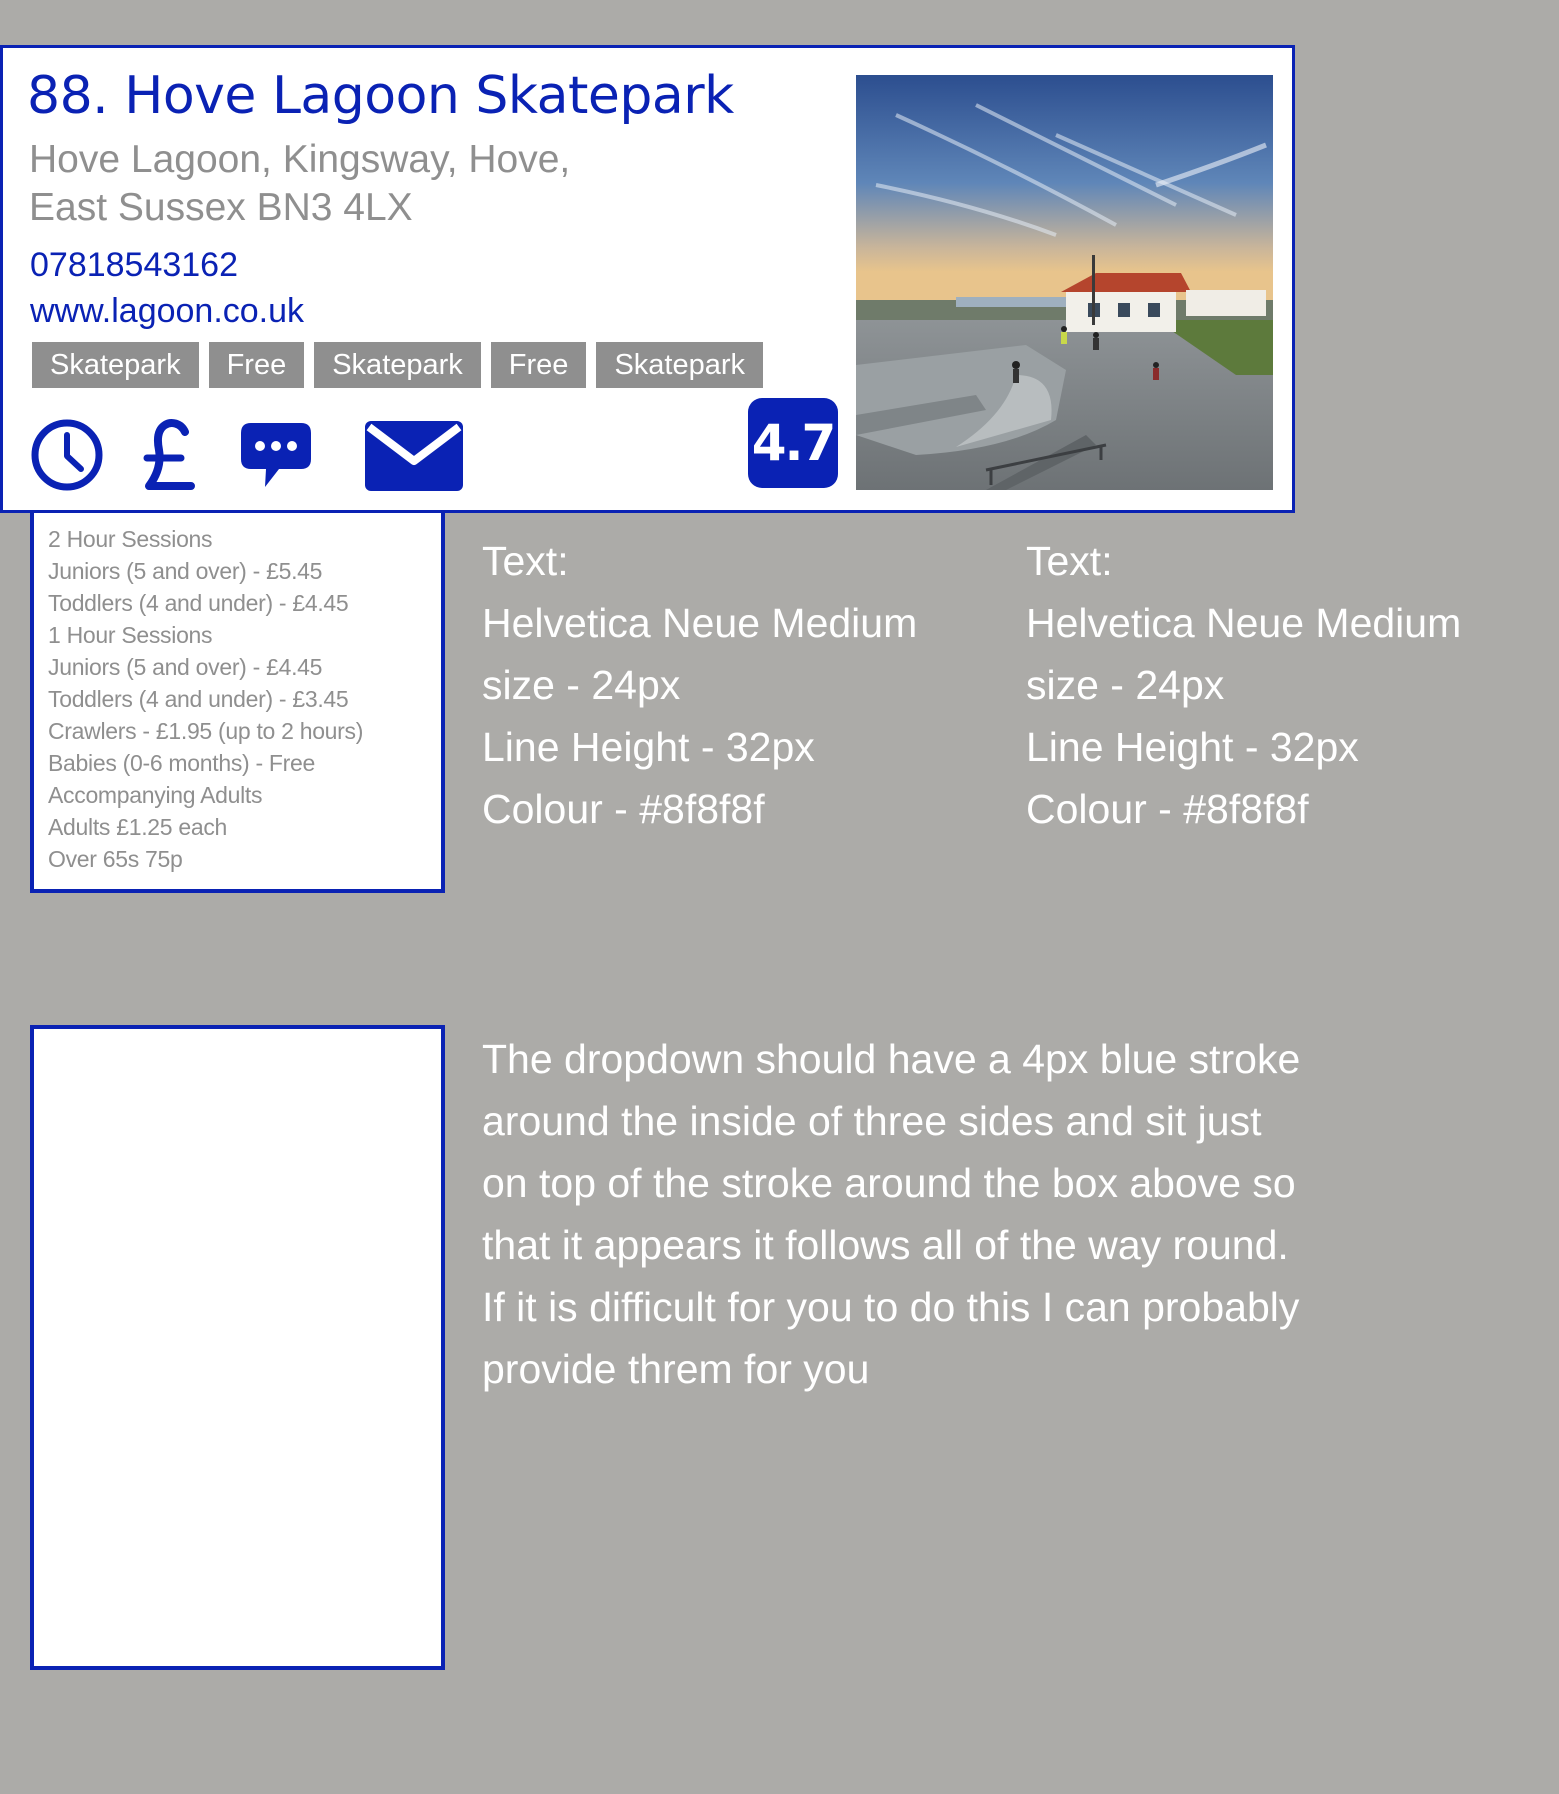 The image size is (1559, 1794). Describe the element at coordinates (300, 159) in the screenshot. I see `address-line-1: Hove Lagoon, Kingsway, Hove,` at that location.